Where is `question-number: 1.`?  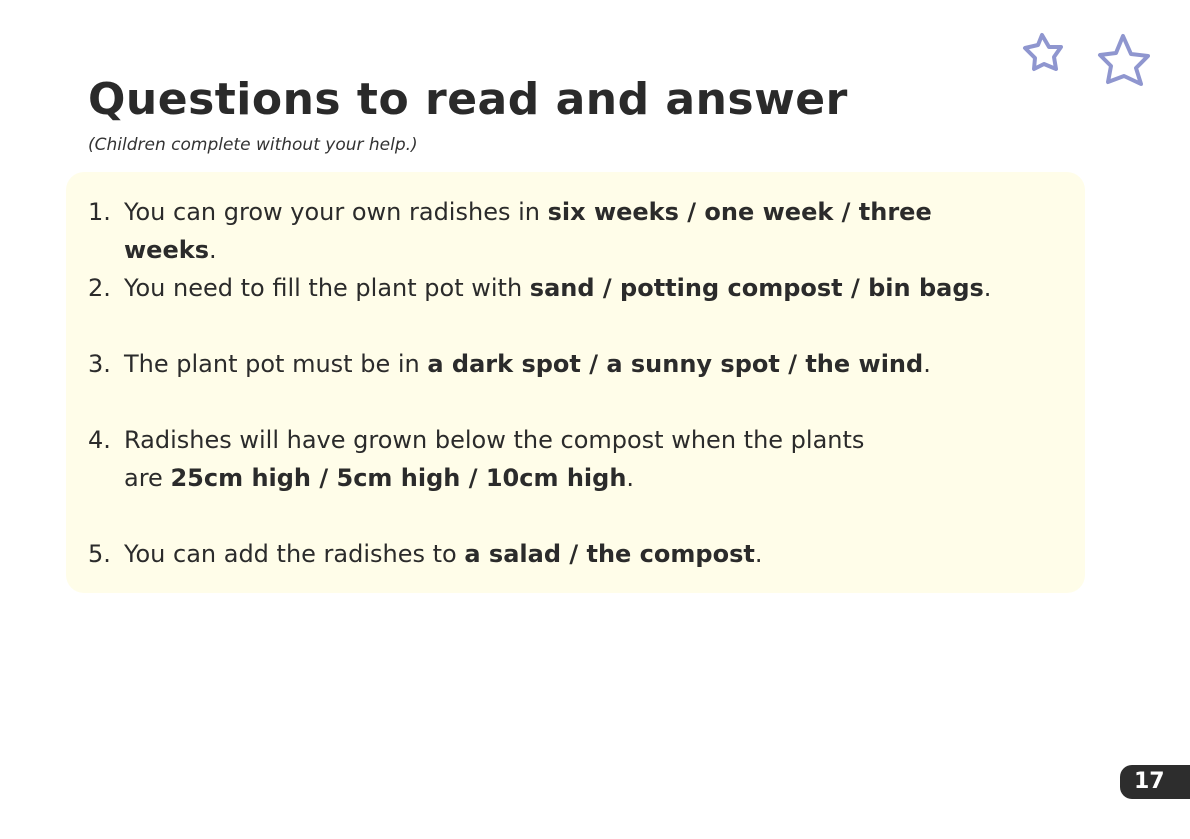 question-number: 1. is located at coordinates (99, 212).